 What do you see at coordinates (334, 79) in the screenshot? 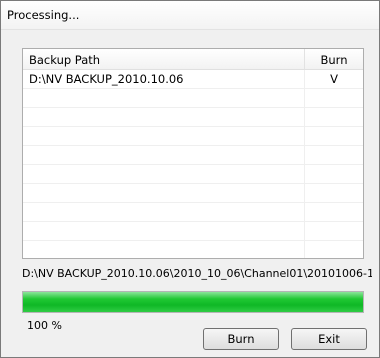
I see `burn-cell: V` at bounding box center [334, 79].